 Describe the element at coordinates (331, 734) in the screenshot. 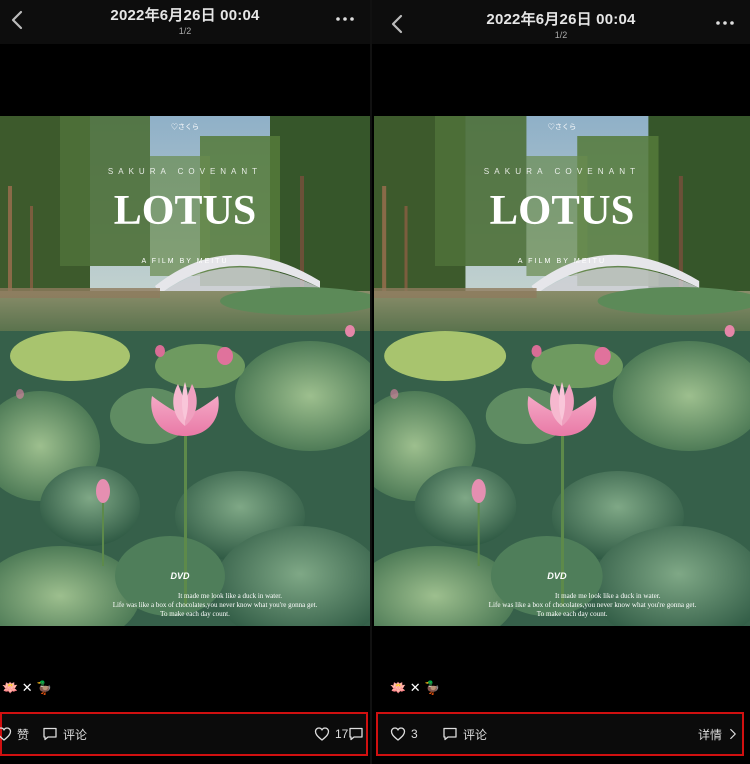

I see `like-count-button: 17` at that location.